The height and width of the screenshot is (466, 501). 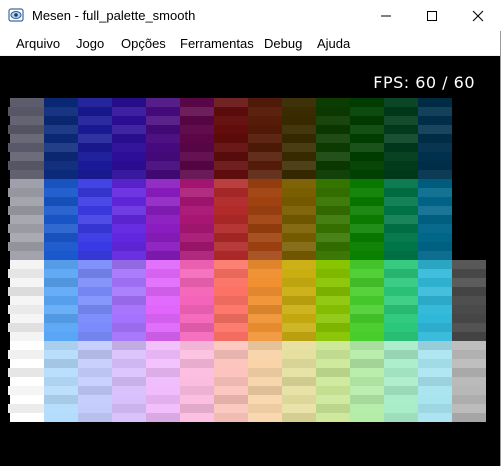 What do you see at coordinates (386, 15) in the screenshot?
I see `minimize-button` at bounding box center [386, 15].